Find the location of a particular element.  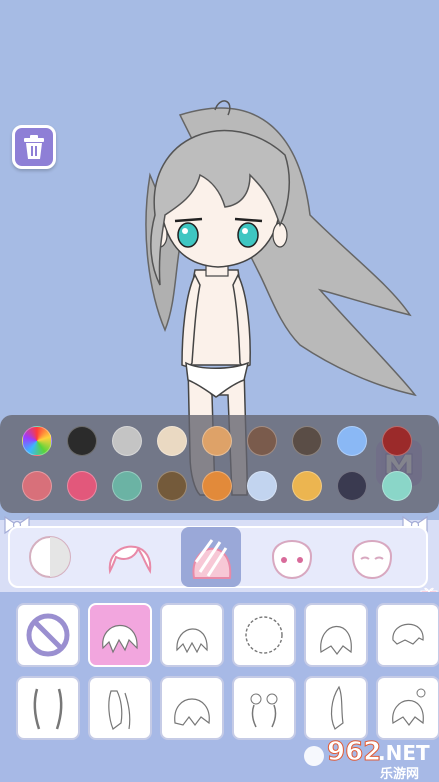

watermark-subtitle: 乐游网 is located at coordinates (399, 774).